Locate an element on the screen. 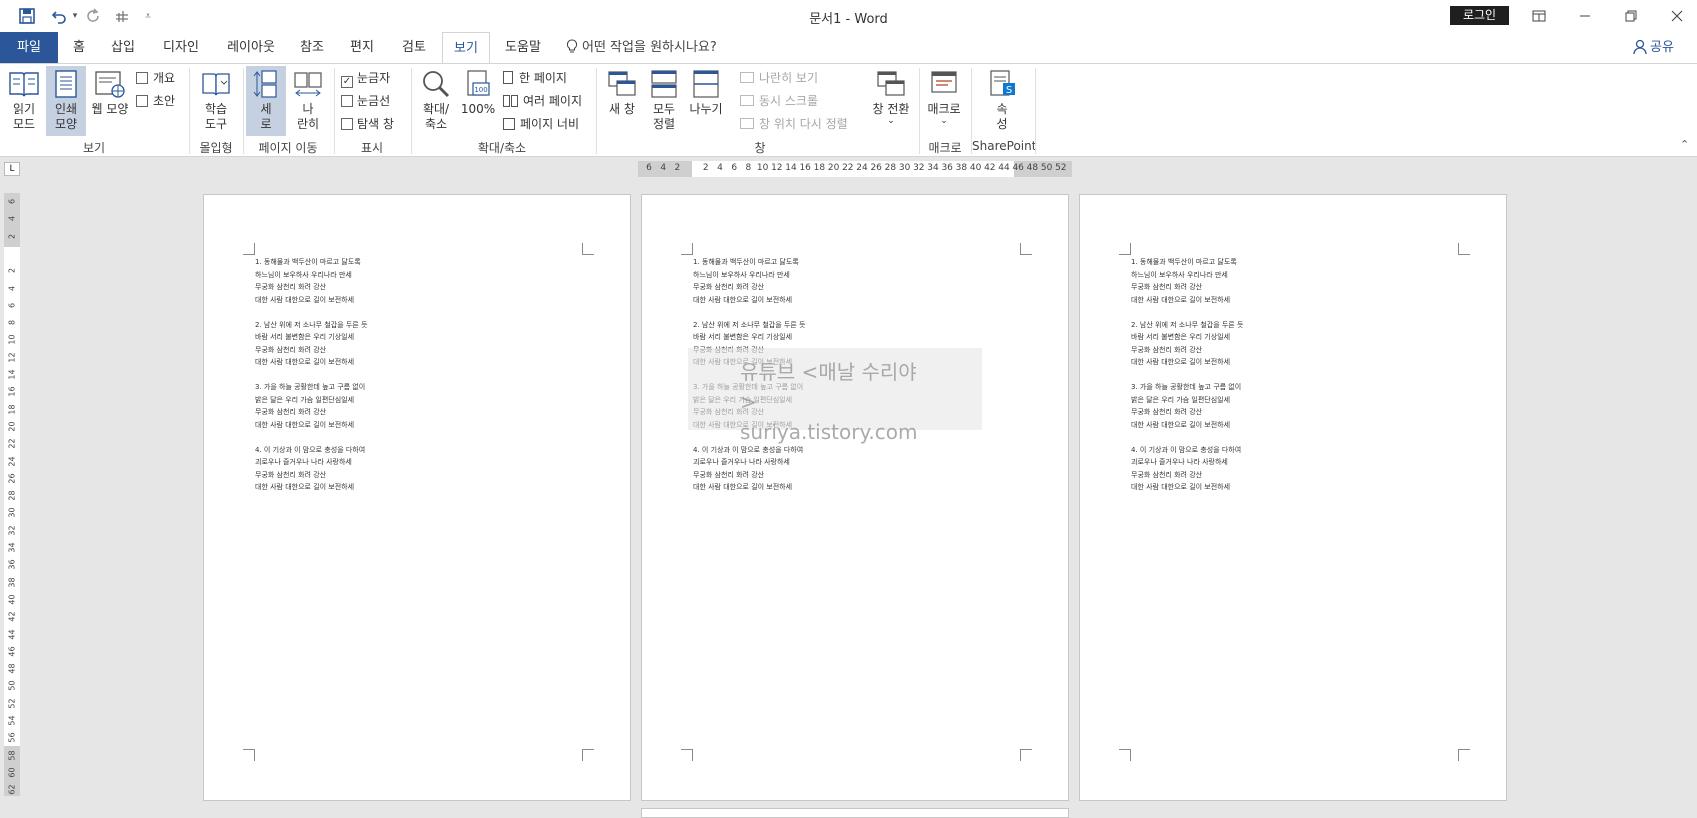  page-width-icon is located at coordinates (509, 124).